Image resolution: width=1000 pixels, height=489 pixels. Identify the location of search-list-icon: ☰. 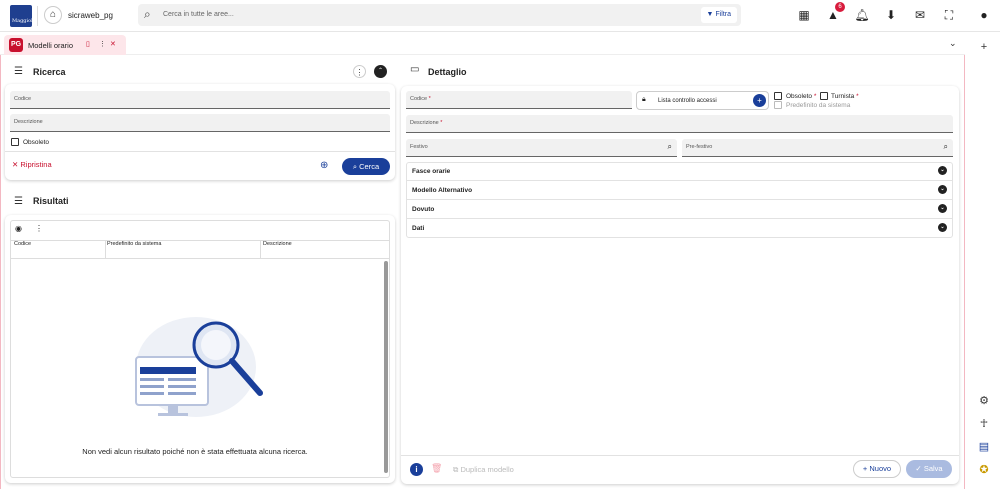
(18, 71).